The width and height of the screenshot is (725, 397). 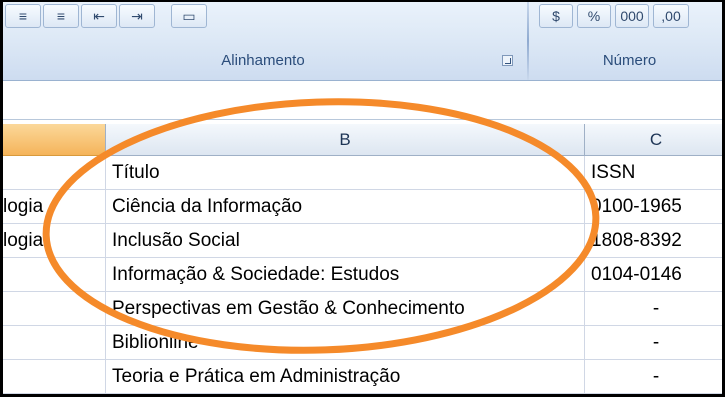 What do you see at coordinates (556, 16) in the screenshot?
I see `currency-format-button: $` at bounding box center [556, 16].